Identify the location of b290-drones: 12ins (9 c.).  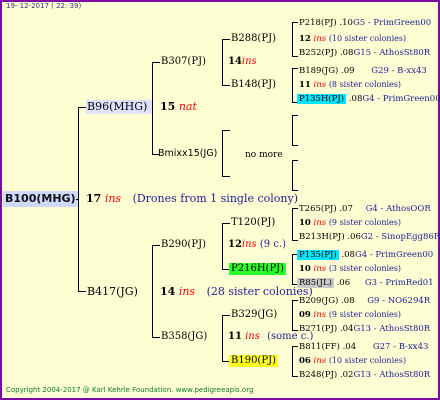
(257, 245).